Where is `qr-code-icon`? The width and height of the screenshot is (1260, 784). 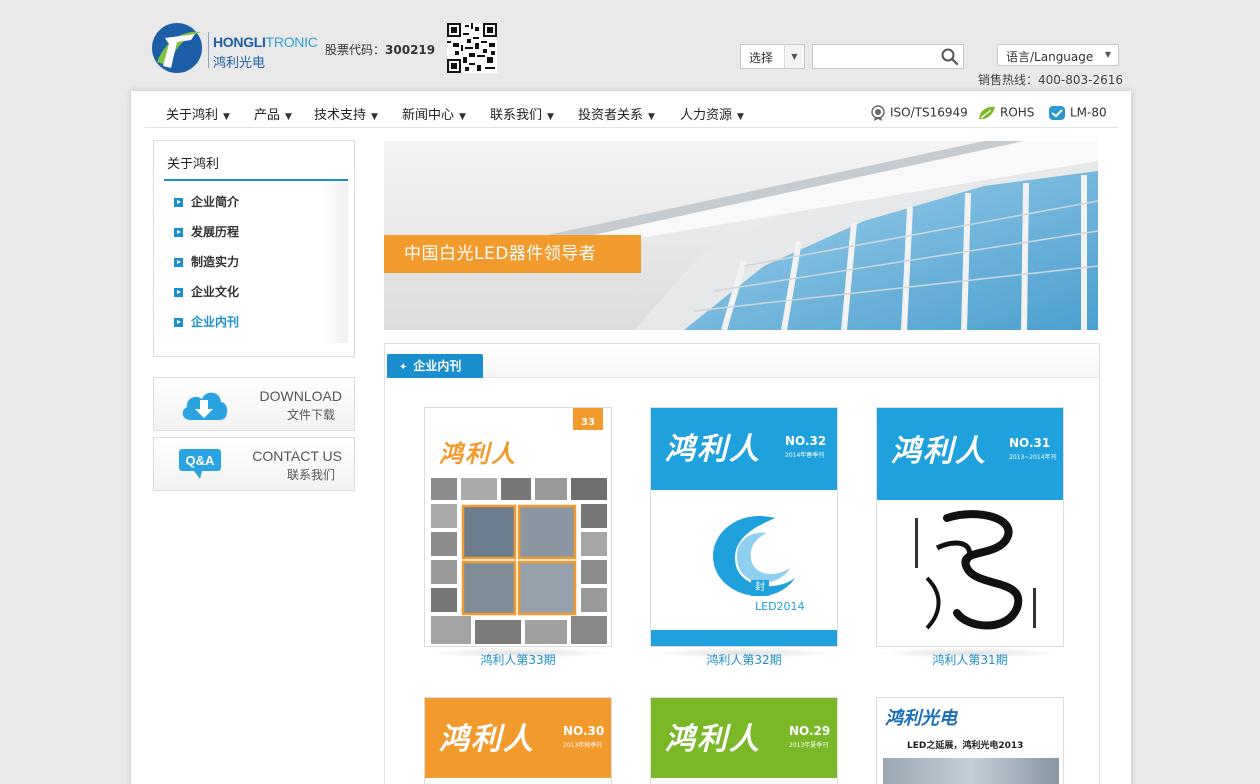 qr-code-icon is located at coordinates (472, 48).